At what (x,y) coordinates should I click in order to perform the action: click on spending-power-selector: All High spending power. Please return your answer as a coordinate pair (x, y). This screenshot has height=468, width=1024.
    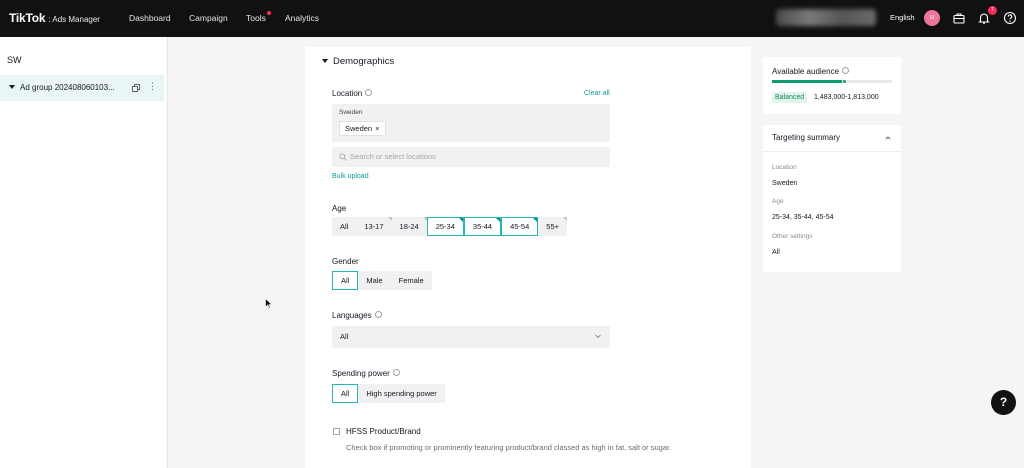
    Looking at the image, I should click on (388, 393).